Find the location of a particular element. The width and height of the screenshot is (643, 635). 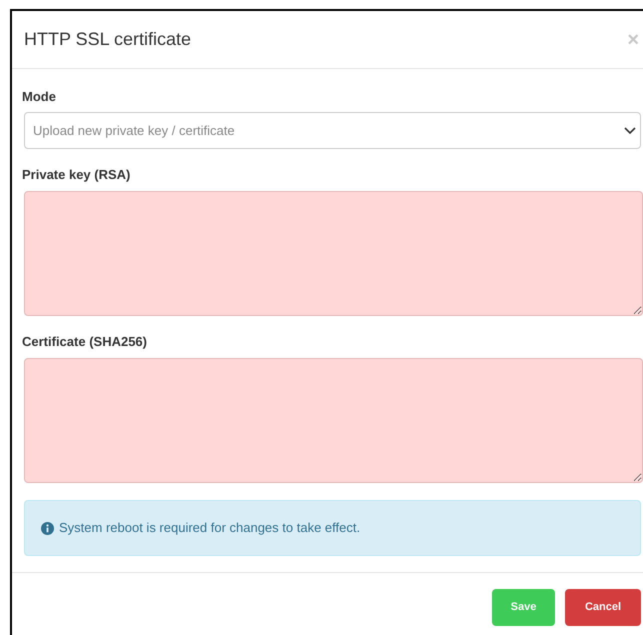

mode-select: Upload new private key / certificate is located at coordinates (332, 130).